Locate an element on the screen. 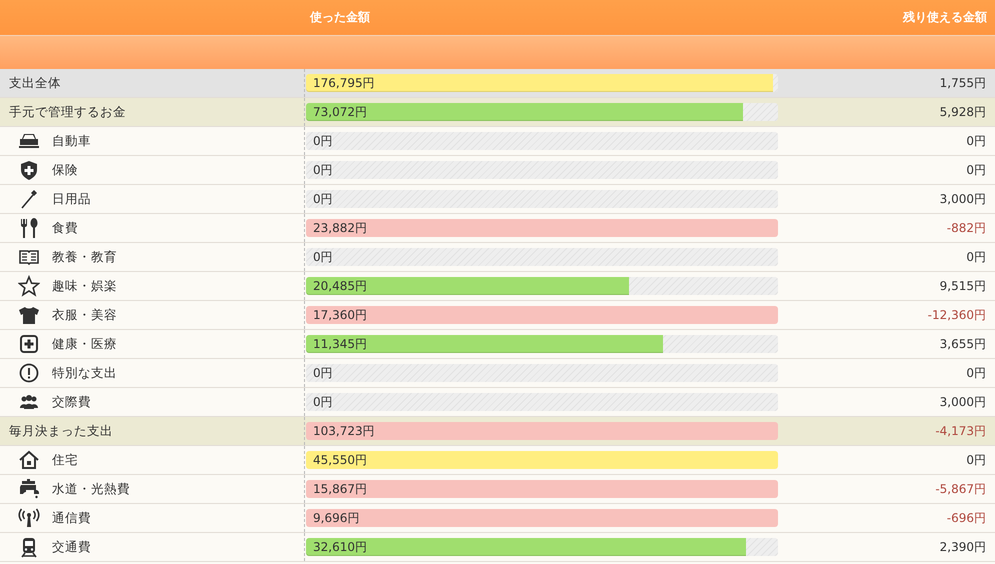 This screenshot has height=564, width=995. category-label: 交際費 is located at coordinates (71, 402).